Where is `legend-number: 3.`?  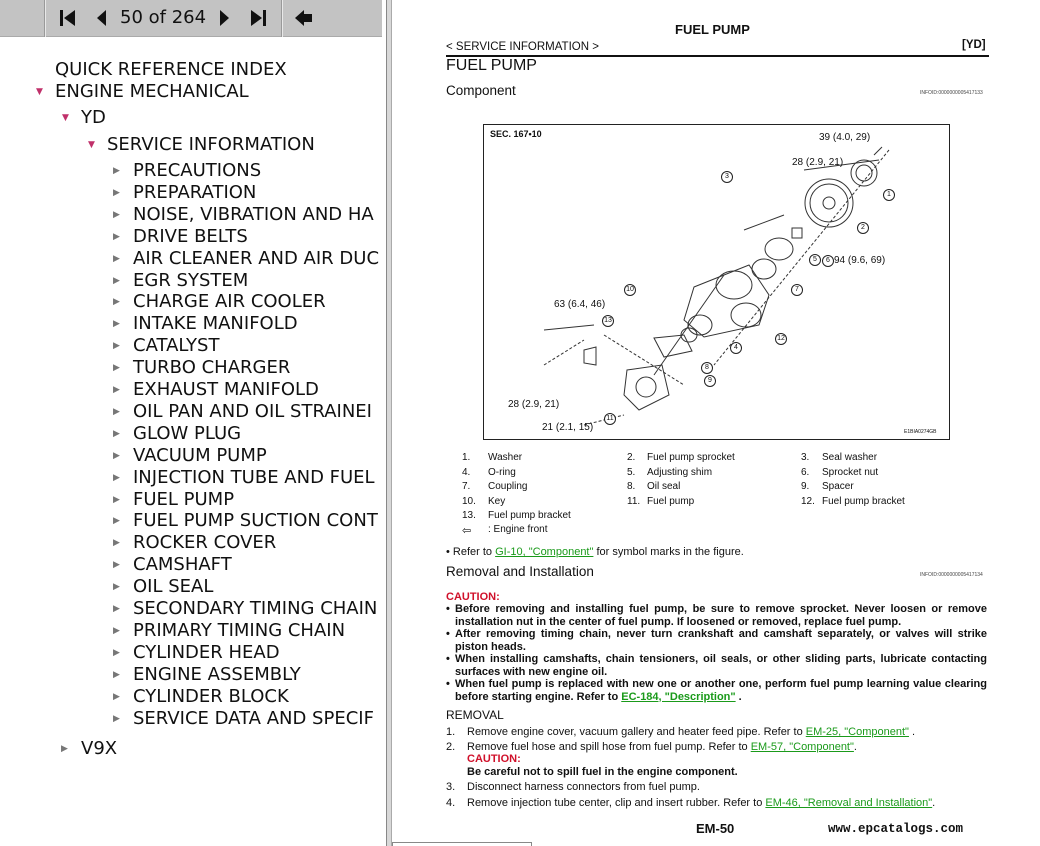
legend-number: 3. is located at coordinates (805, 457).